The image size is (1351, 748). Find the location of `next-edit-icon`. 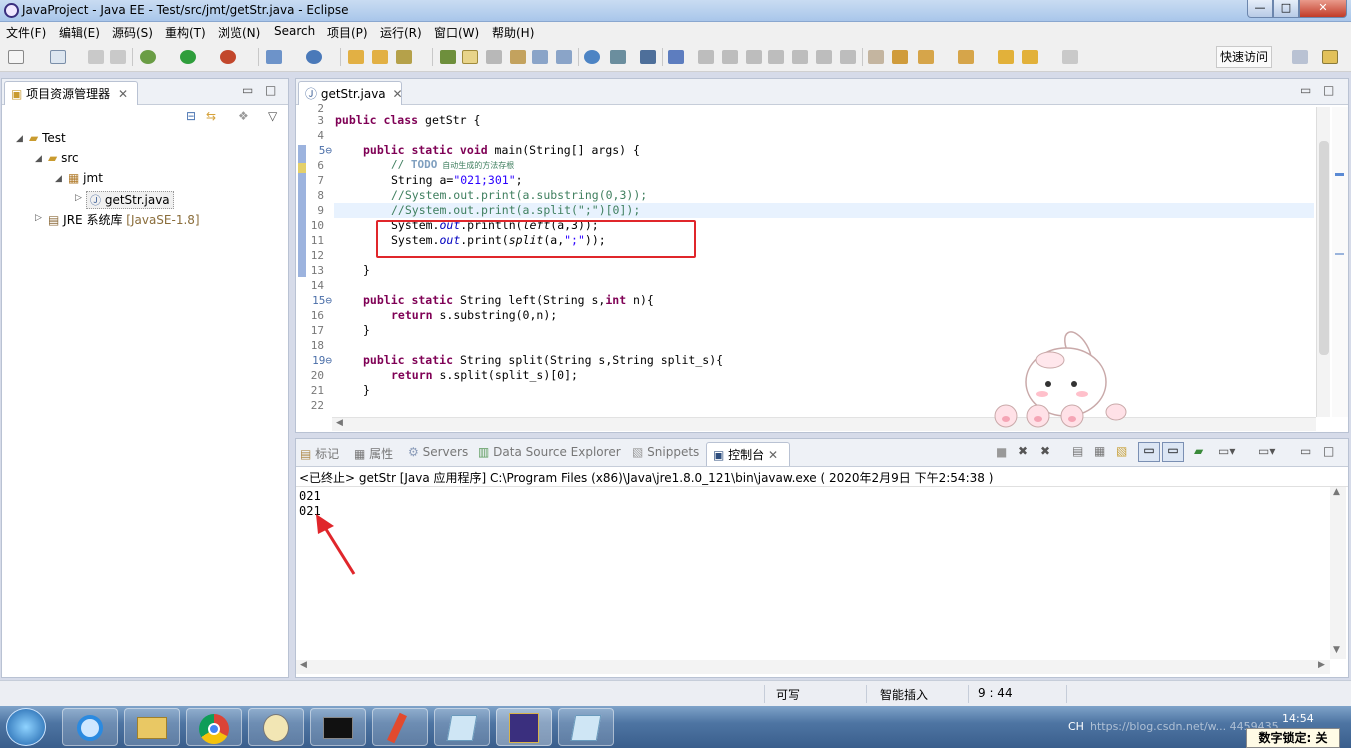

next-edit-icon is located at coordinates (900, 57).